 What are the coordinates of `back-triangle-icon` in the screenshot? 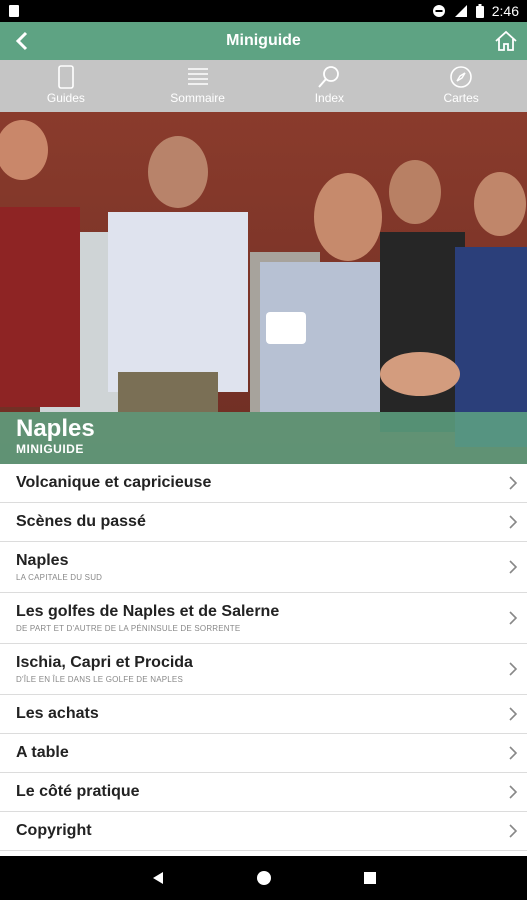 It's located at (158, 878).